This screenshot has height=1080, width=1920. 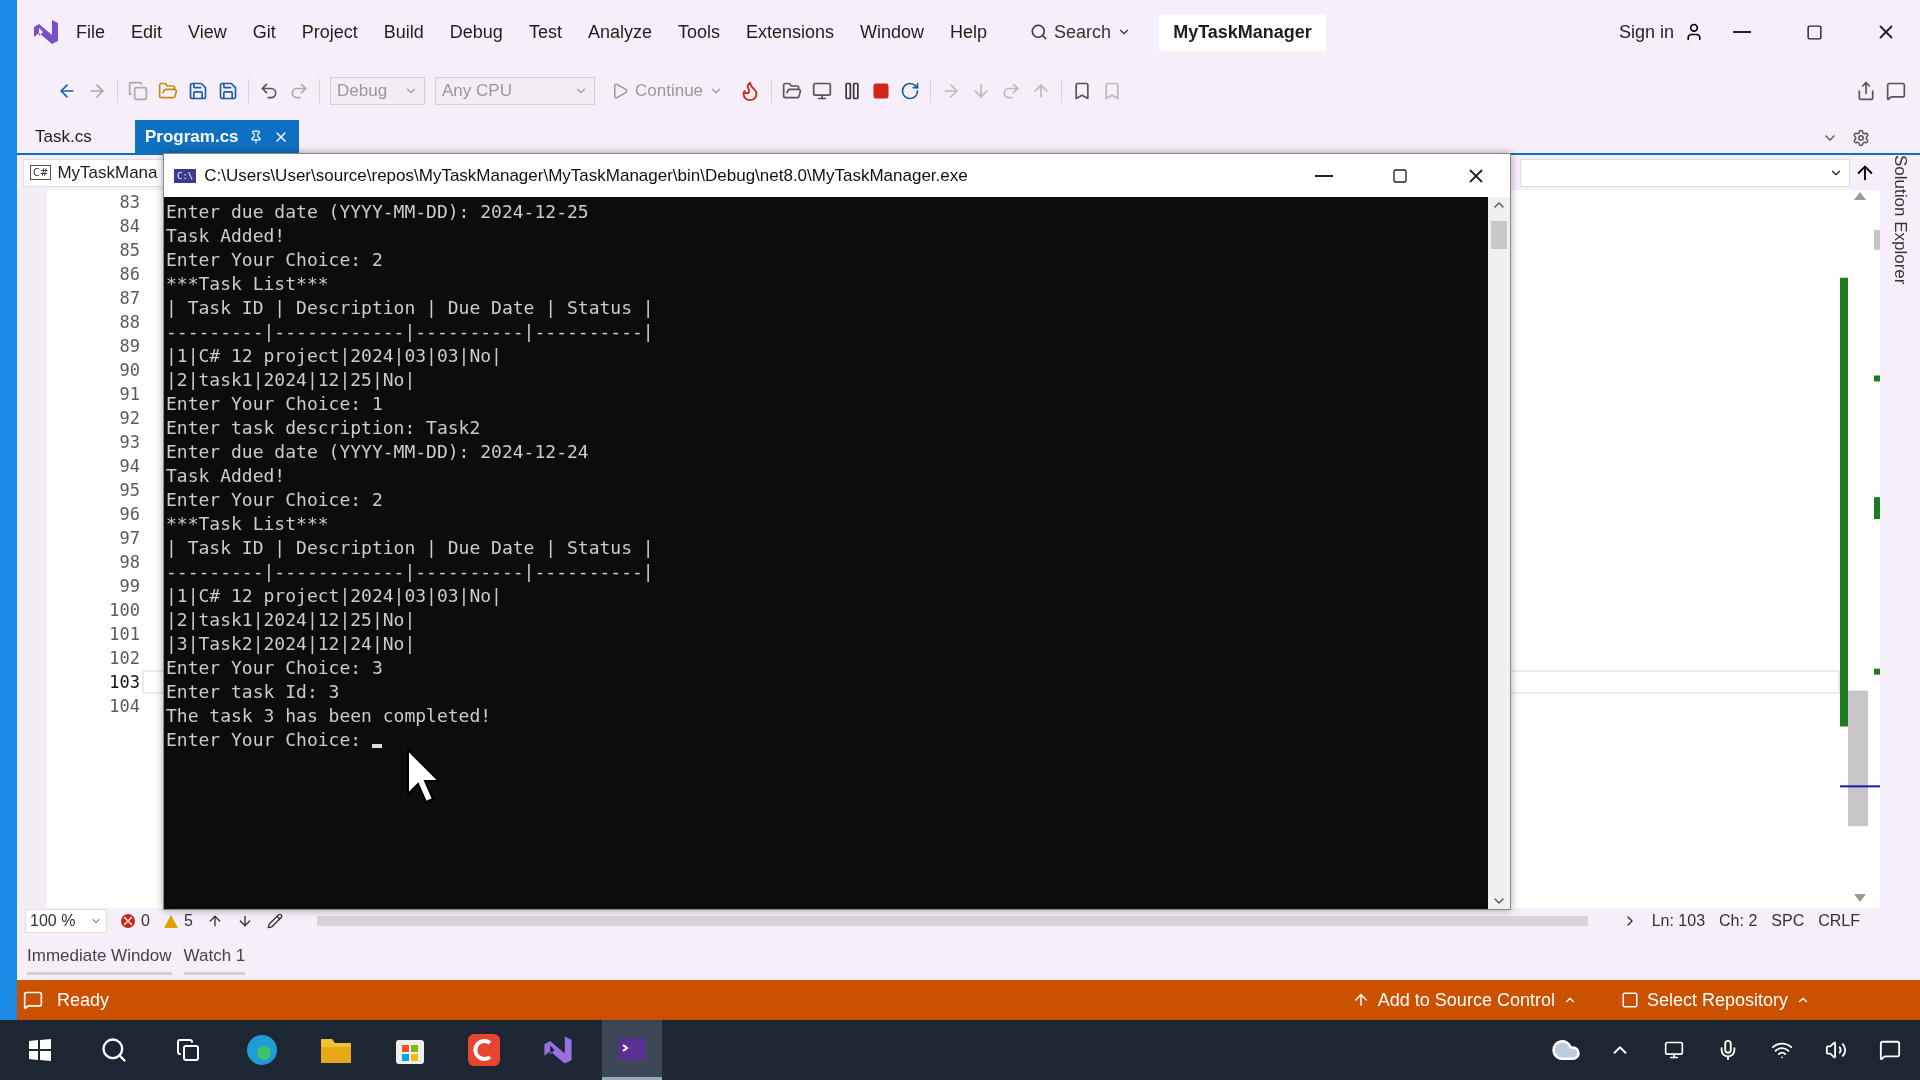 What do you see at coordinates (130, 322) in the screenshot?
I see `line-number: 88` at bounding box center [130, 322].